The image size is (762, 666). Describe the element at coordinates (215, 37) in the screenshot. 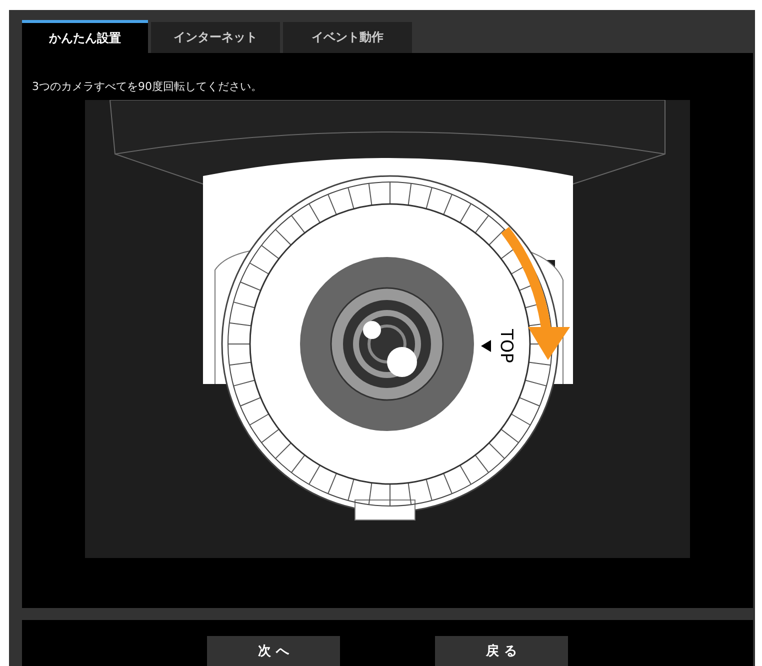

I see `tab: インターネット` at that location.